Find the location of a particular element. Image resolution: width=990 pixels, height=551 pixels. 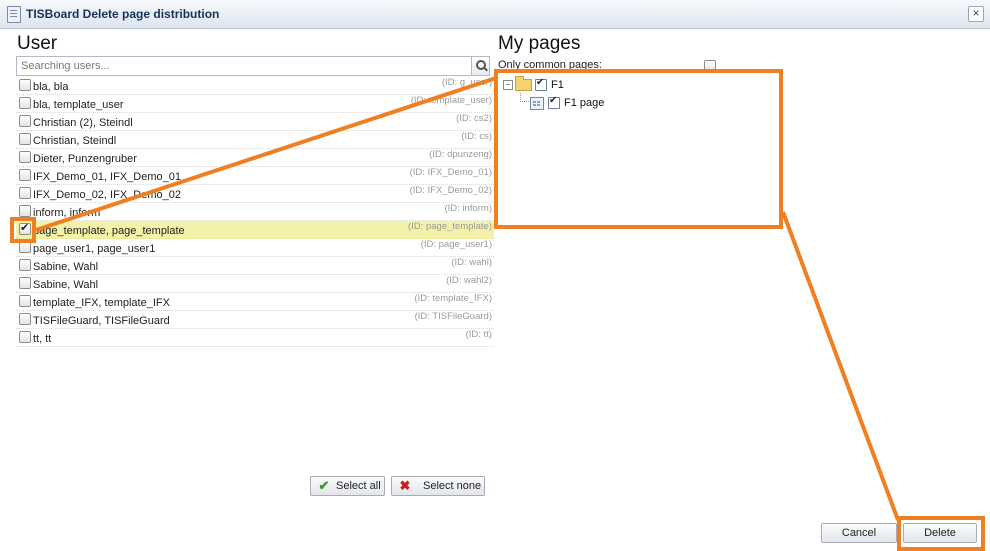

annotation-box-tree is located at coordinates (638, 149).